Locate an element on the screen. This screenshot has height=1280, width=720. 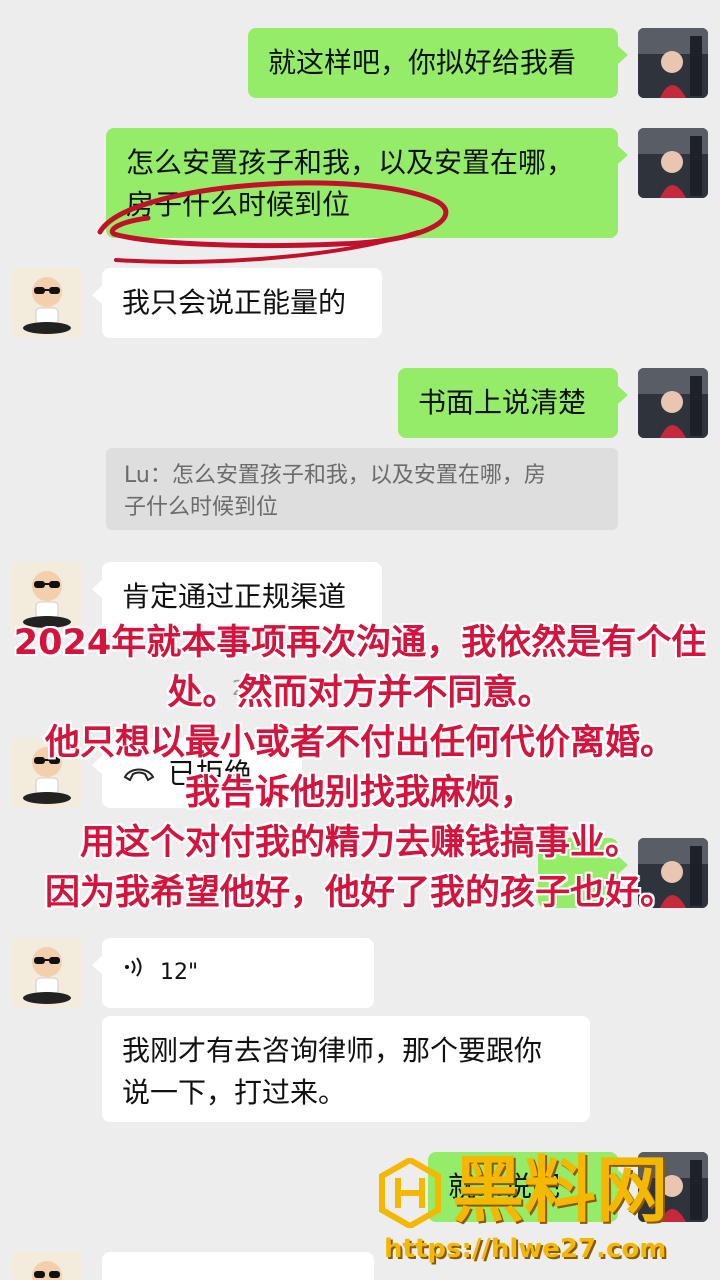
overlay-line: 我告诉他别找我麻烦， is located at coordinates (359, 793).